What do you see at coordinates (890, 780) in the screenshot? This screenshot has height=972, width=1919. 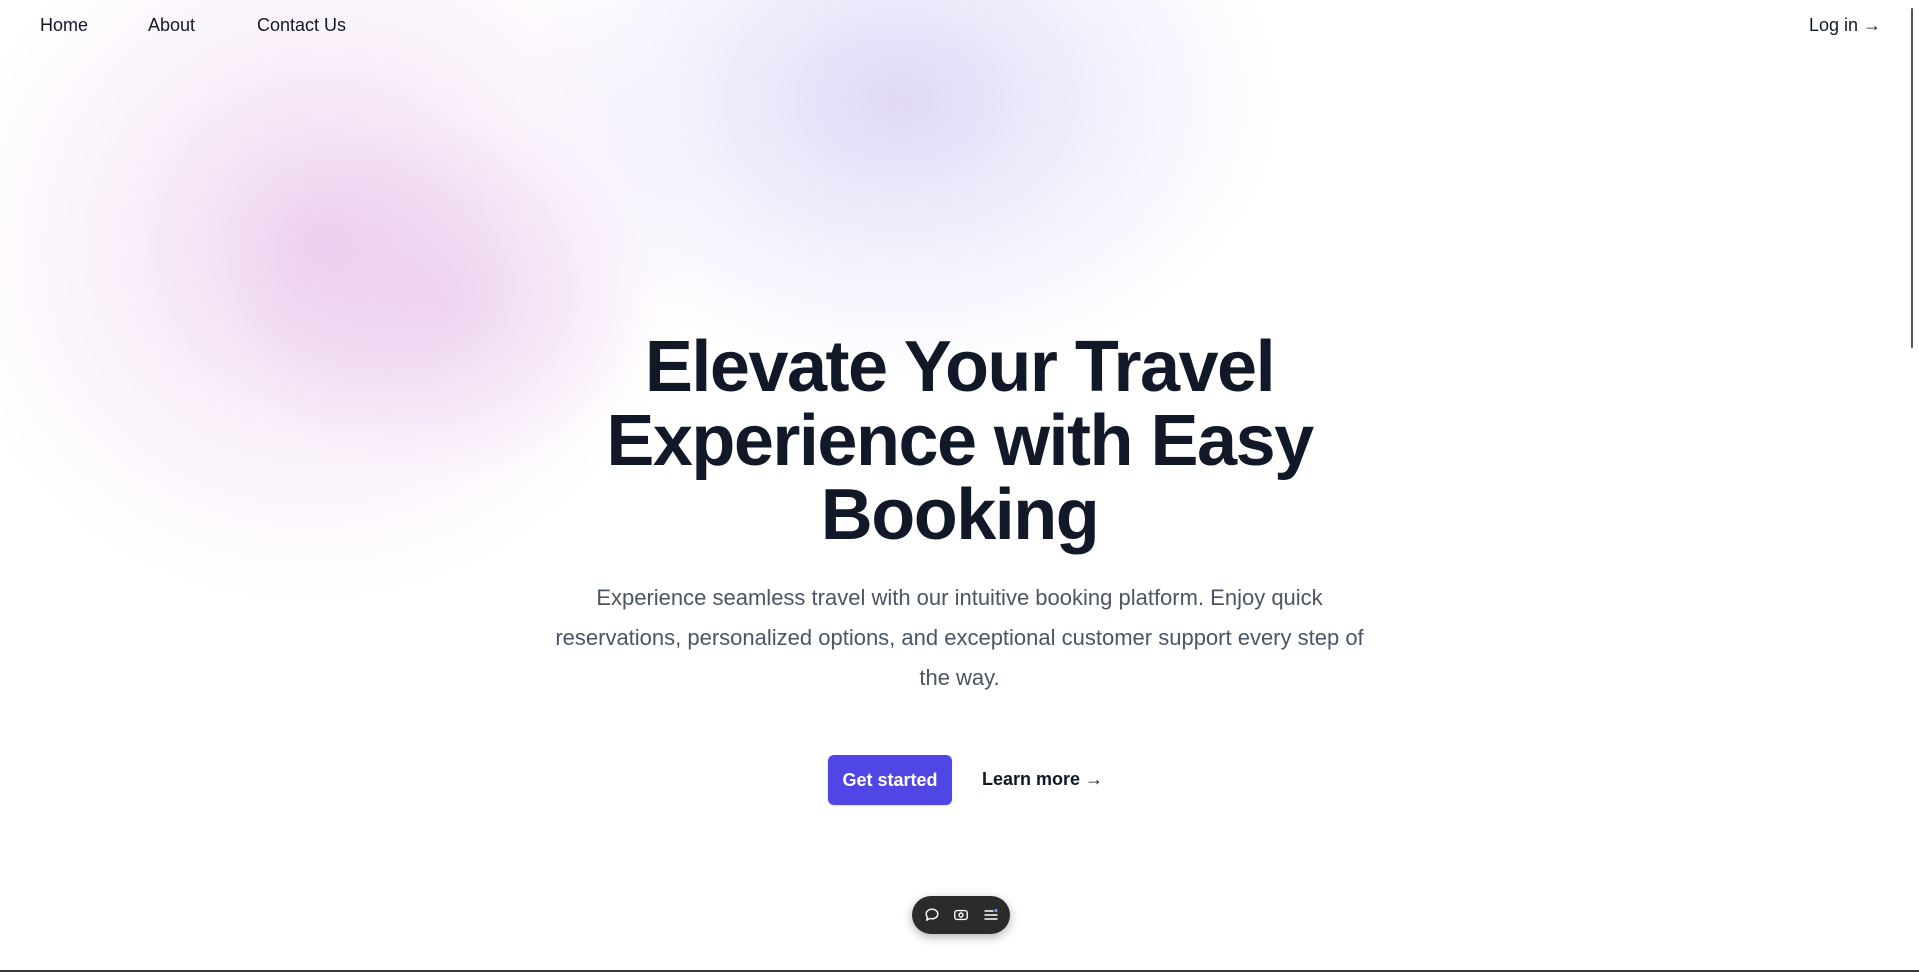 I see `get-started-button: Get started` at bounding box center [890, 780].